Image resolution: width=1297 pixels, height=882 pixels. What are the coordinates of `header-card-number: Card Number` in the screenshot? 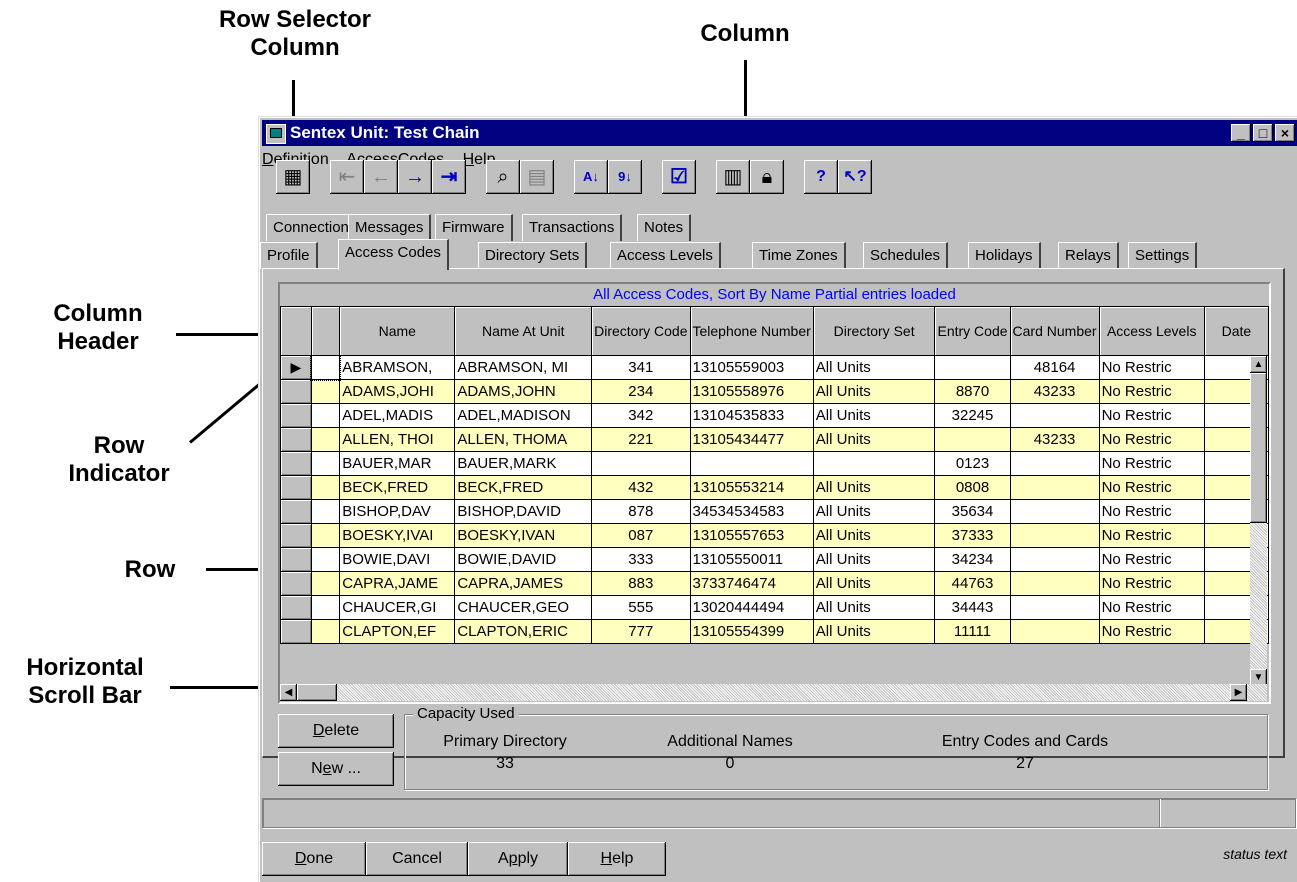 It's located at (1054, 331).